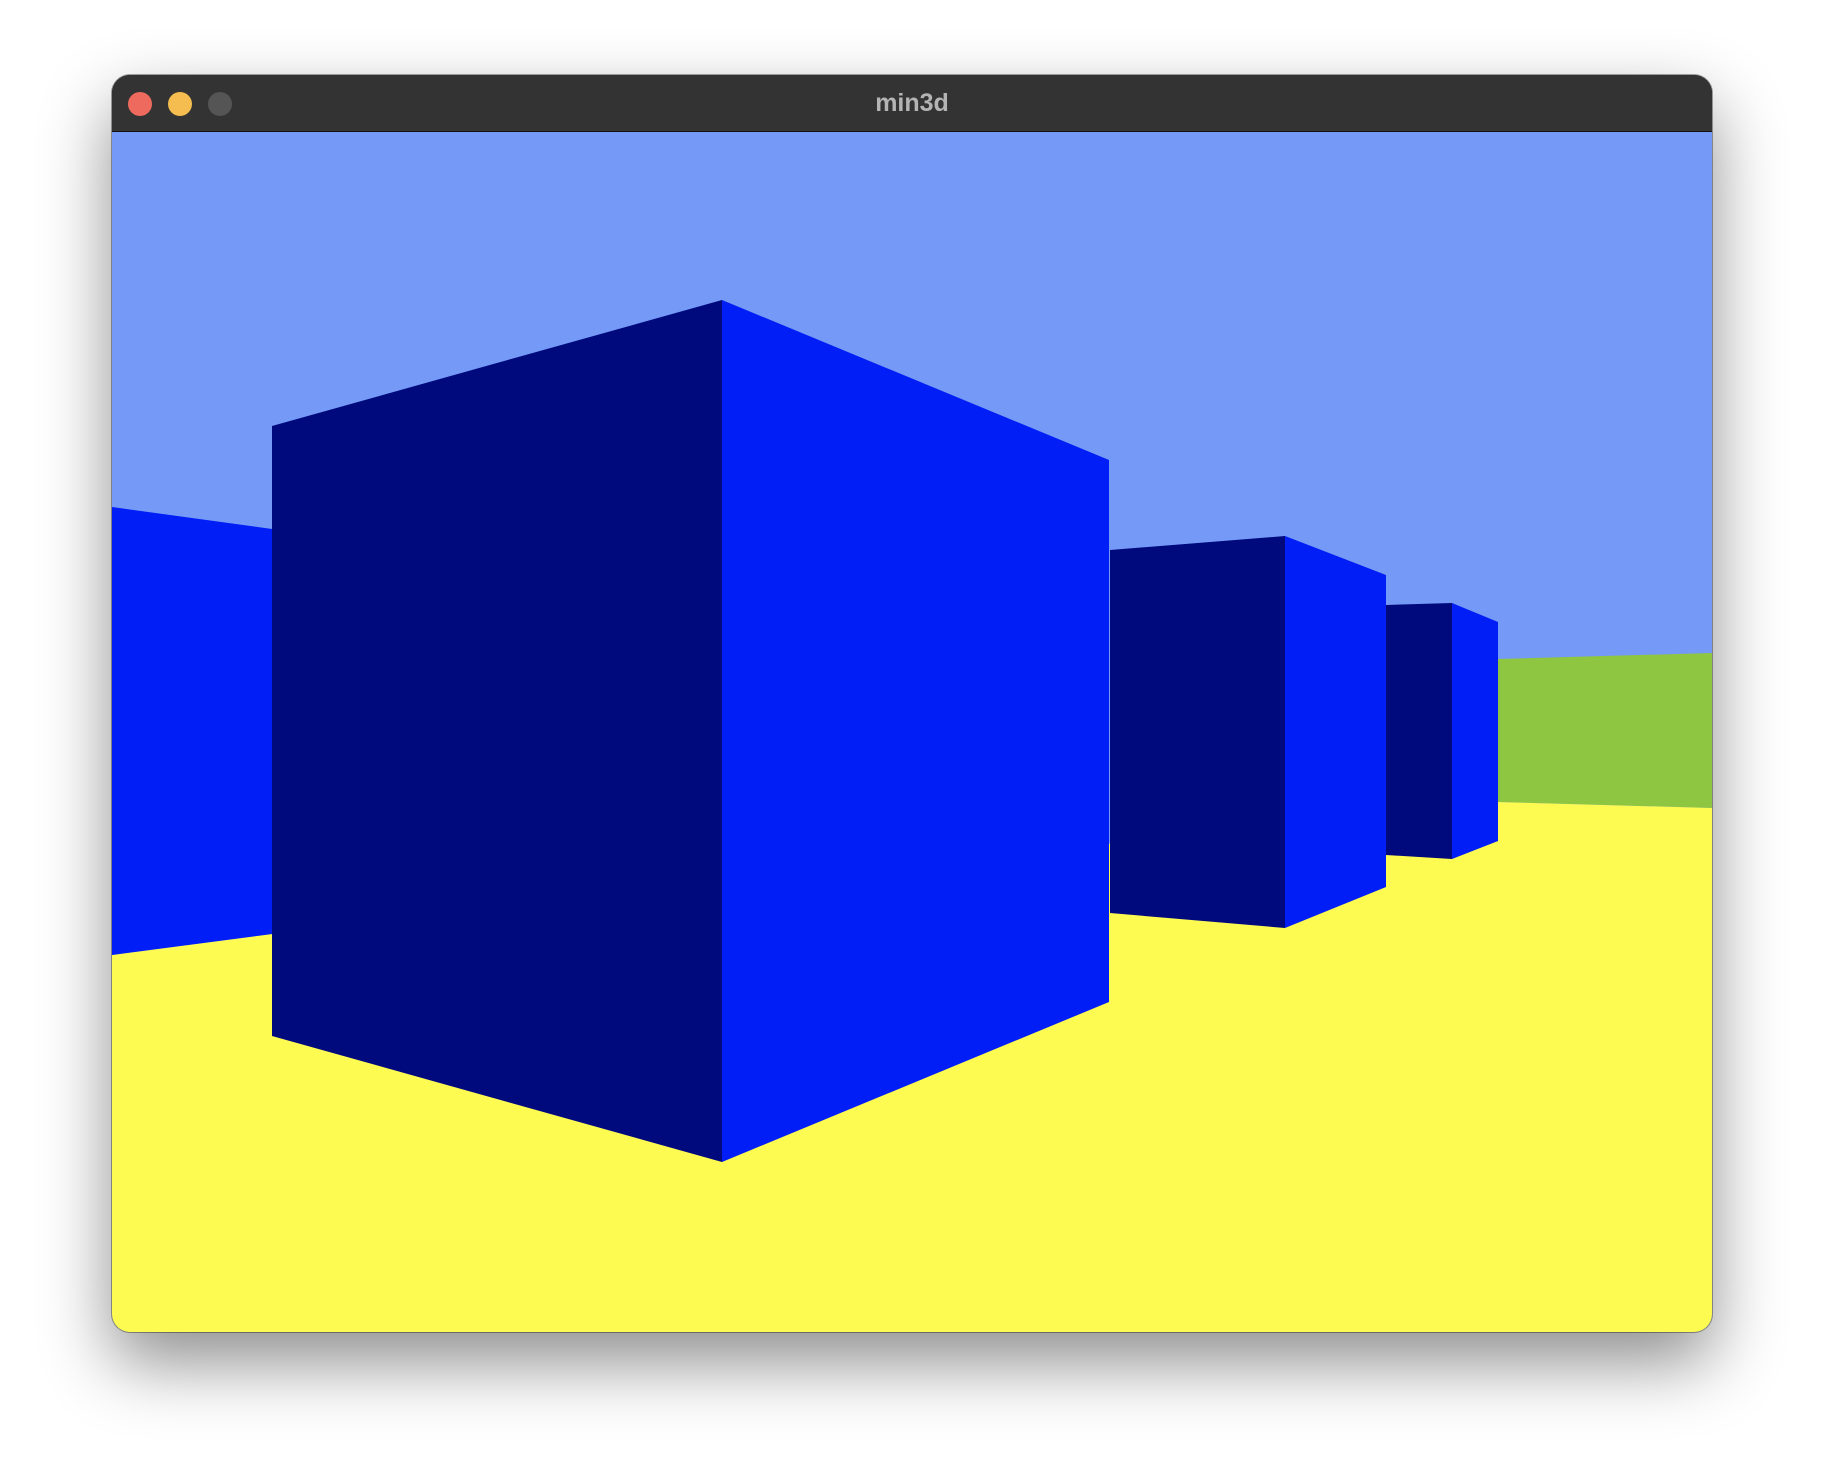 The width and height of the screenshot is (1824, 1480). I want to click on title-bar: min3d, so click(912, 103).